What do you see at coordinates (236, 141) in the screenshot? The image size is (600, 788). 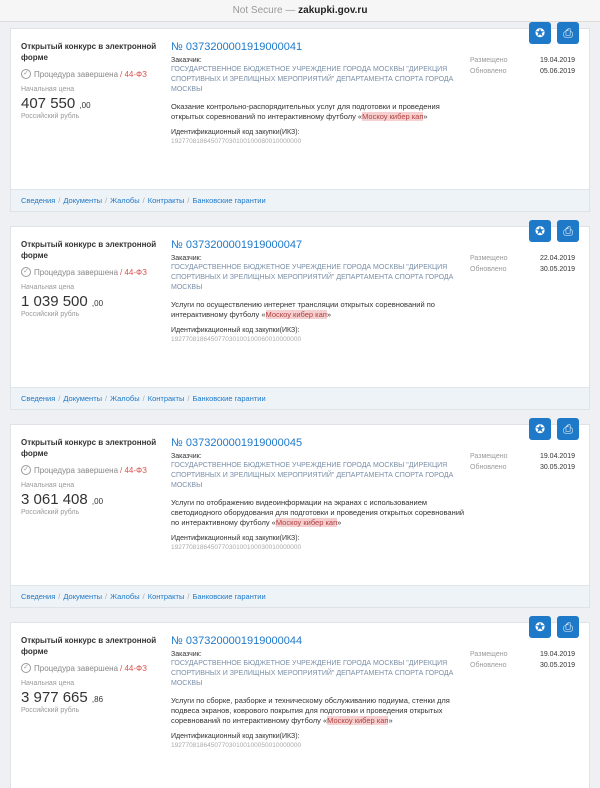 I see `ikz-value: 192770818645077030100100080010000000` at bounding box center [236, 141].